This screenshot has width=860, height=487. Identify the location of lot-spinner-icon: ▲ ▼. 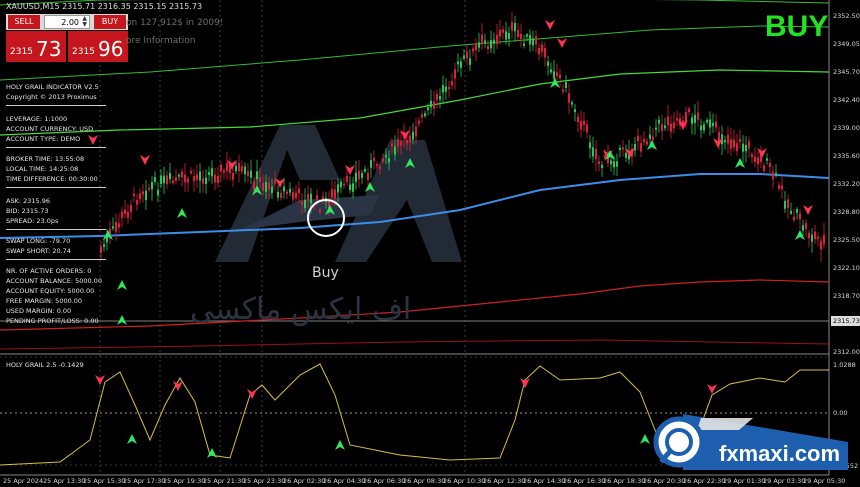
(84, 22).